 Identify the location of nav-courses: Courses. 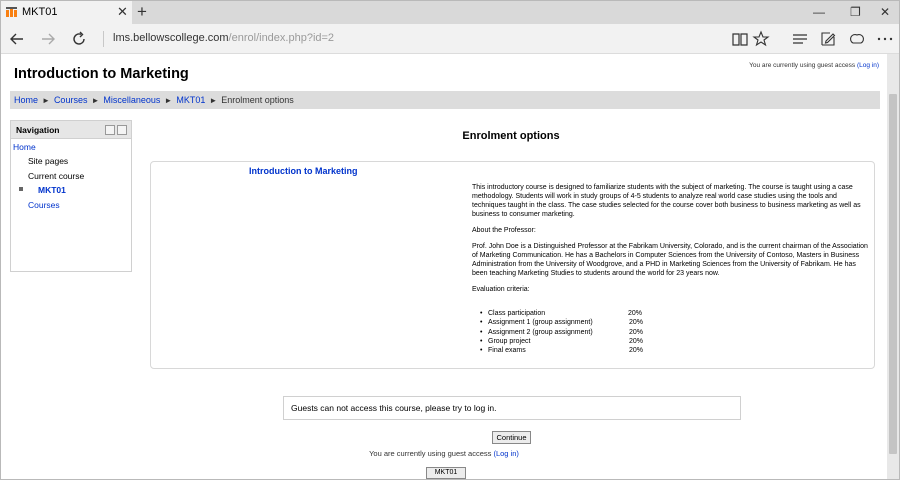
(44, 205).